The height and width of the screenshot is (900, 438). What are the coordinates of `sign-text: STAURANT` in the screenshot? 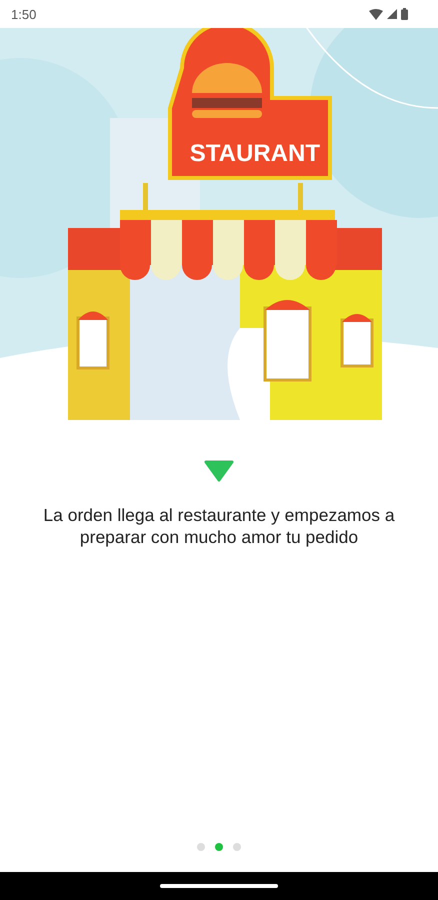 It's located at (255, 153).